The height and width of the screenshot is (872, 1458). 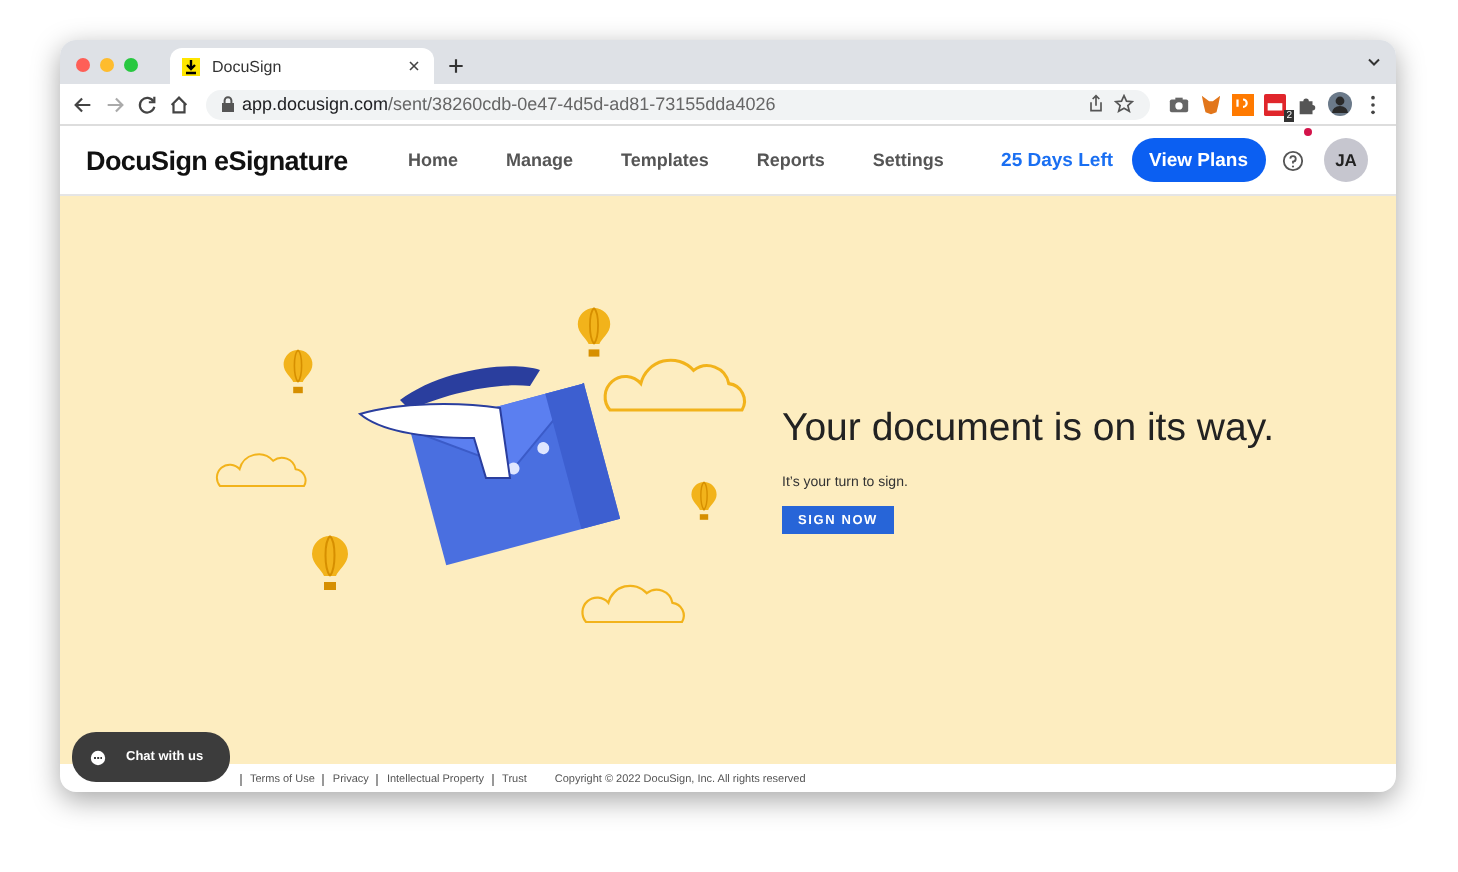 I want to click on view-plans-button: View Plans, so click(x=1198, y=160).